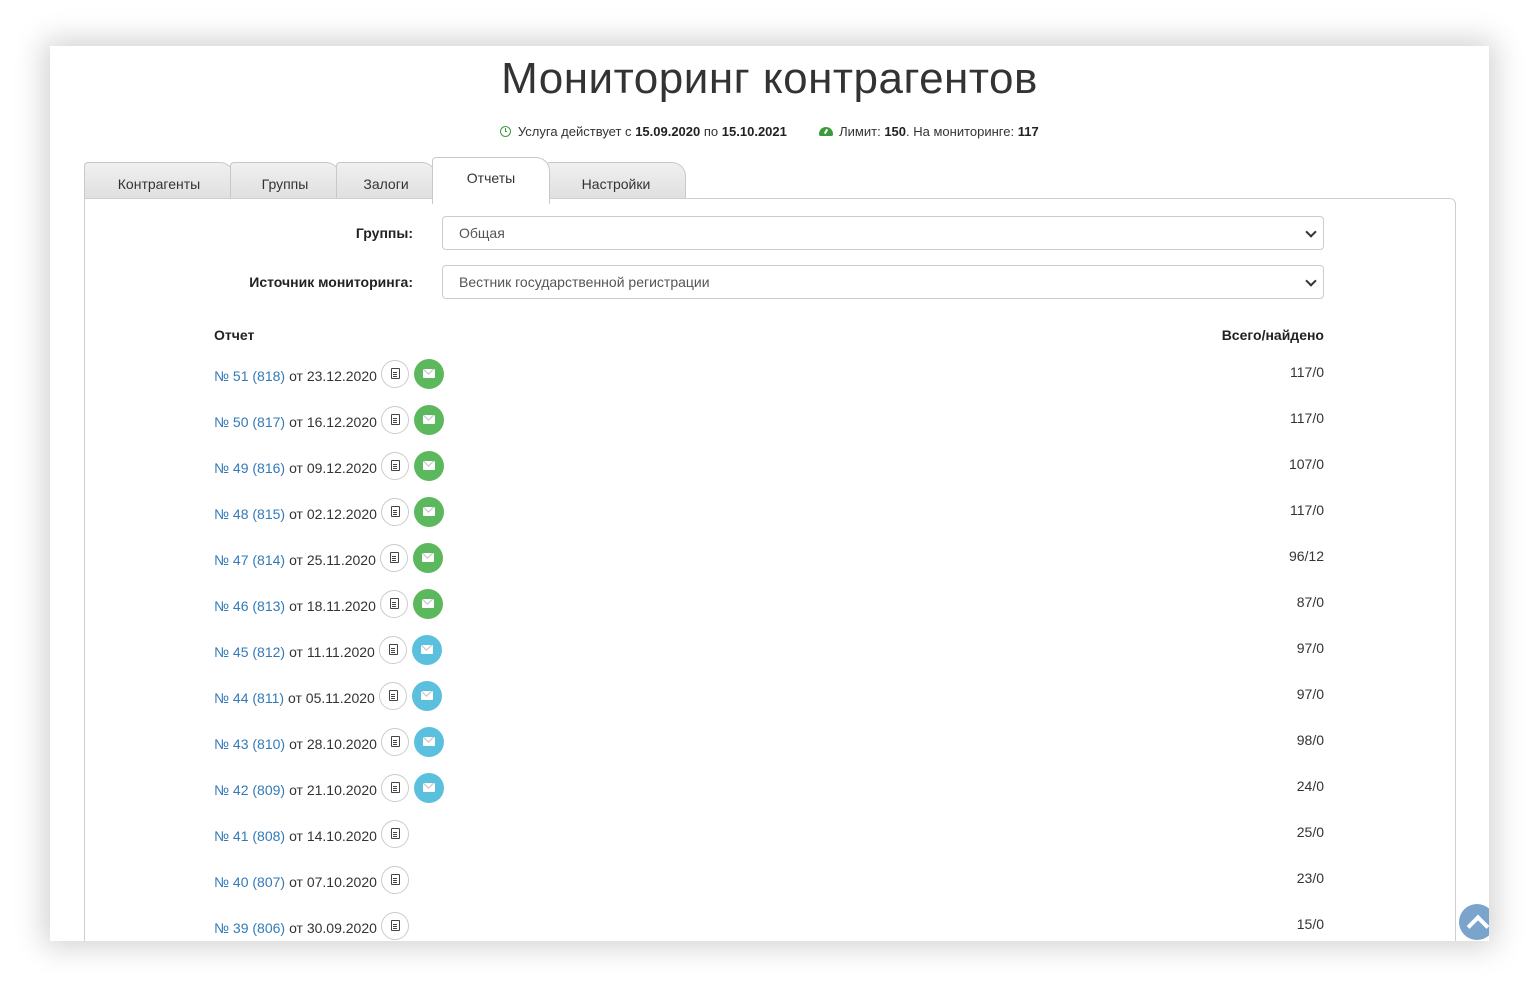 The image size is (1539, 995). Describe the element at coordinates (491, 180) in the screenshot. I see `tab-reports: Отчеты` at that location.